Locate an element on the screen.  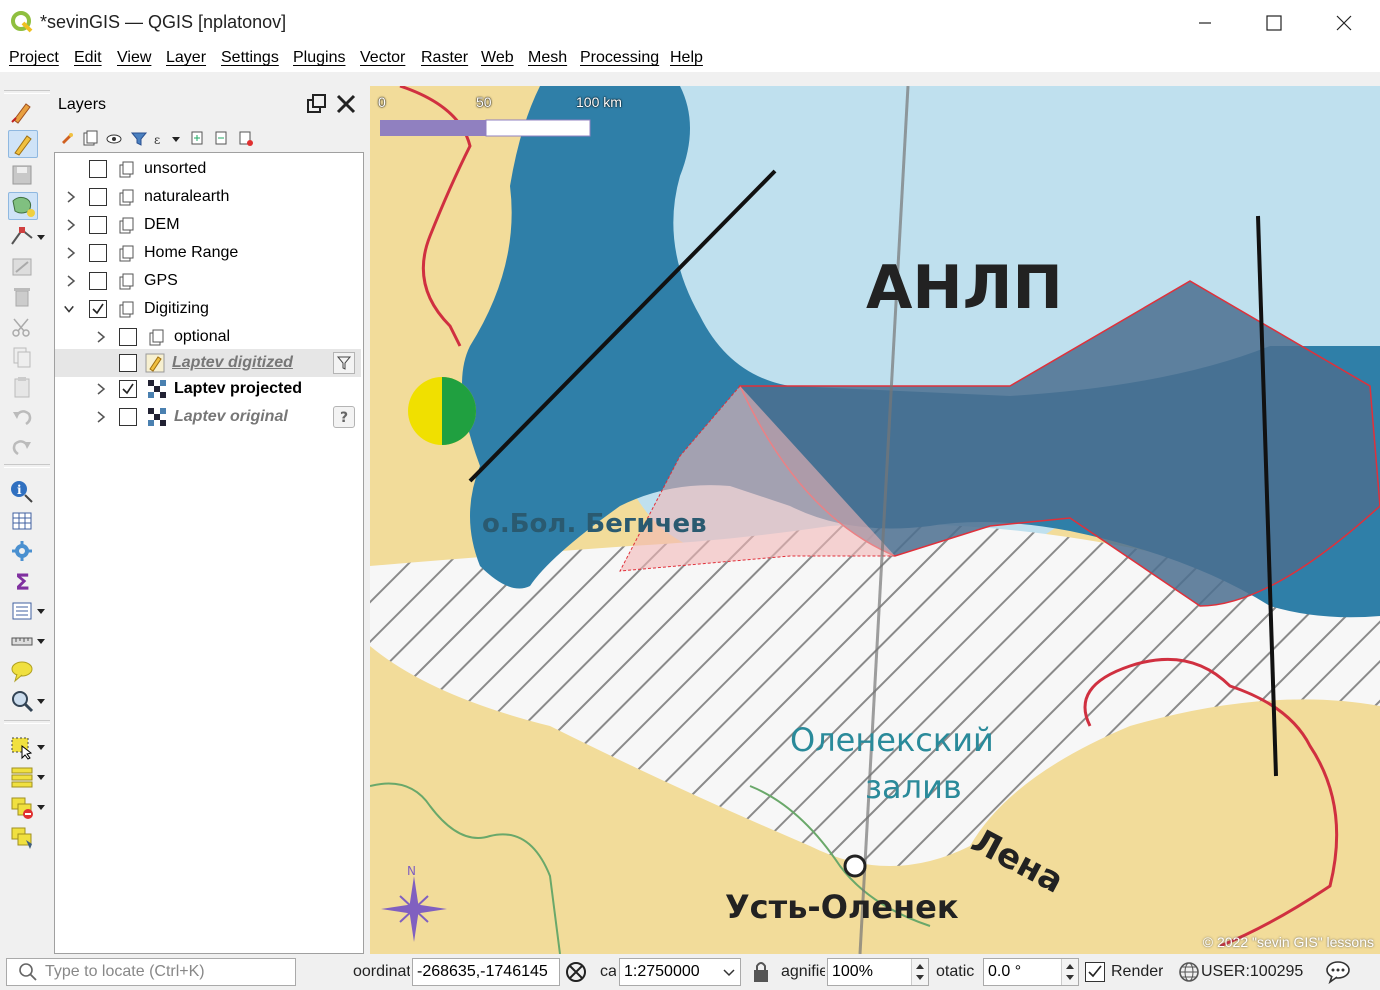
processing-toolbox-button is located at coordinates (22, 551).